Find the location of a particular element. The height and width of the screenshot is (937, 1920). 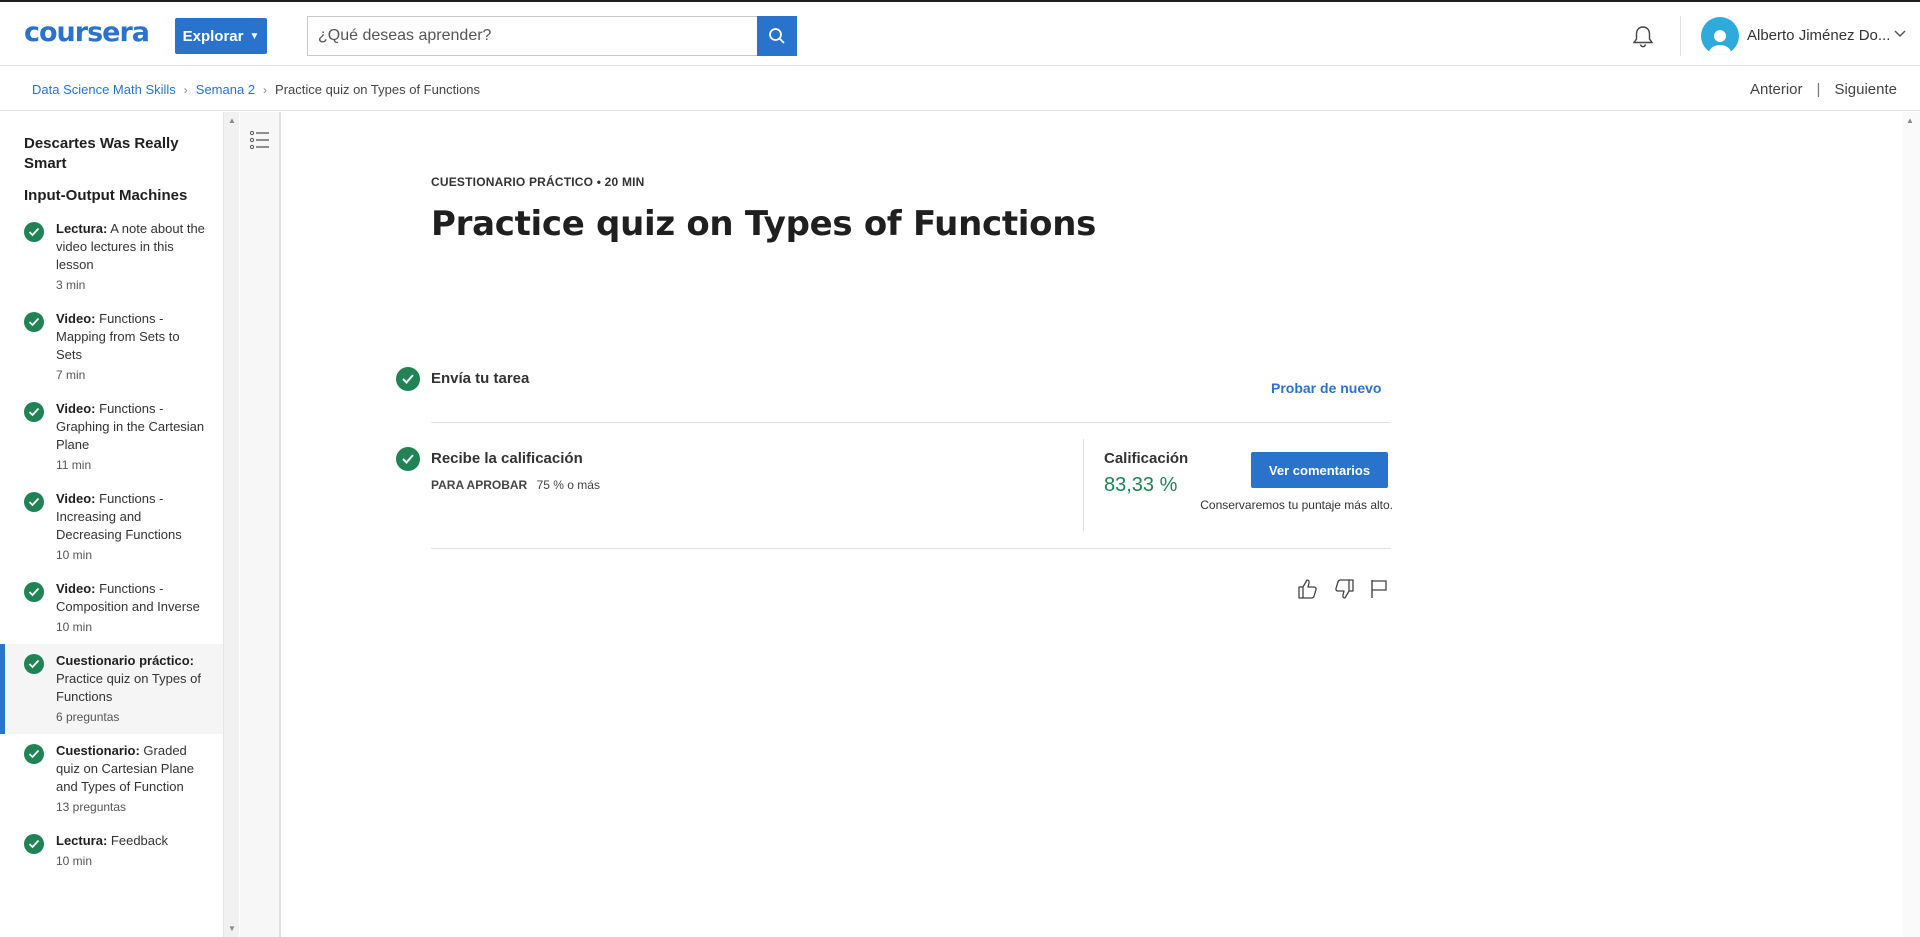

sidebar-scrollbar: ▲ ▼ is located at coordinates (231, 524).